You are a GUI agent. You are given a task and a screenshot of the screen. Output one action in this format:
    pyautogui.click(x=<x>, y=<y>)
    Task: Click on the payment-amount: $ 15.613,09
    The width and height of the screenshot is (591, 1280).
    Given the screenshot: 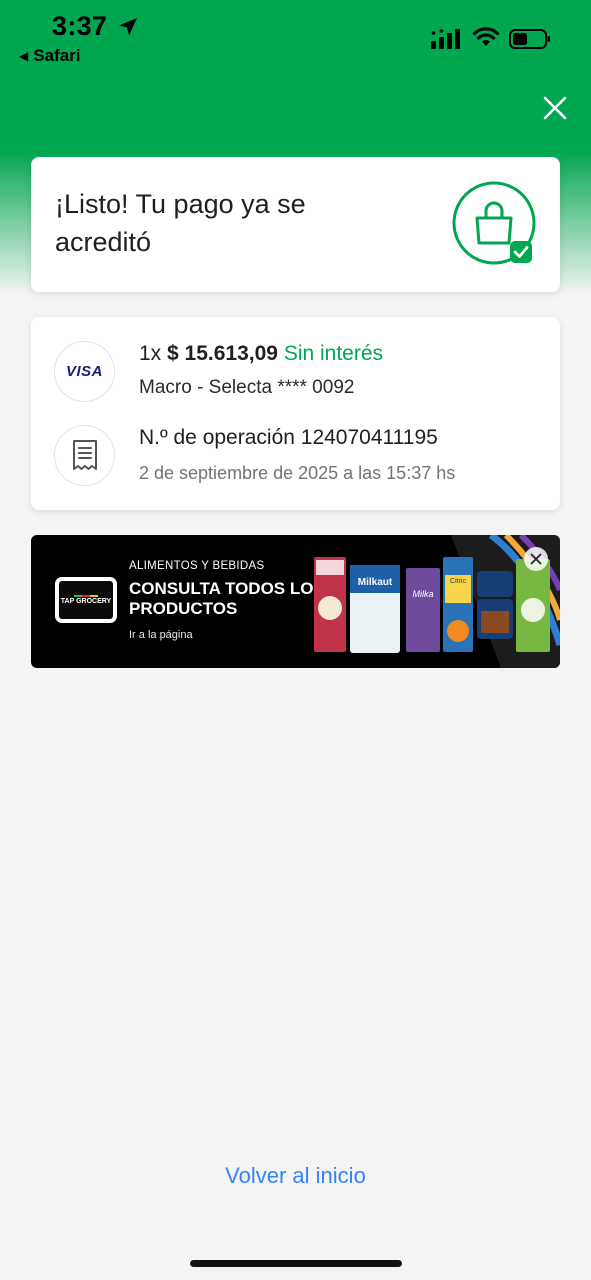 What is the action you would take?
    pyautogui.click(x=222, y=353)
    